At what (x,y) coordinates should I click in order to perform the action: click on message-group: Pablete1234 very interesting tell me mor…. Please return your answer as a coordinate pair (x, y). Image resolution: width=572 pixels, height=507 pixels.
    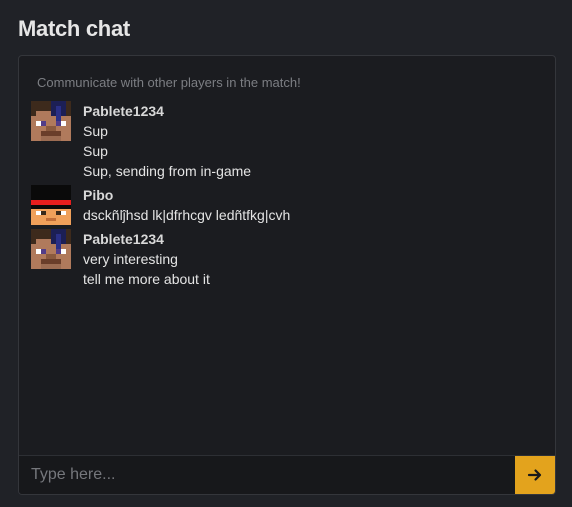
    Looking at the image, I should click on (286, 259).